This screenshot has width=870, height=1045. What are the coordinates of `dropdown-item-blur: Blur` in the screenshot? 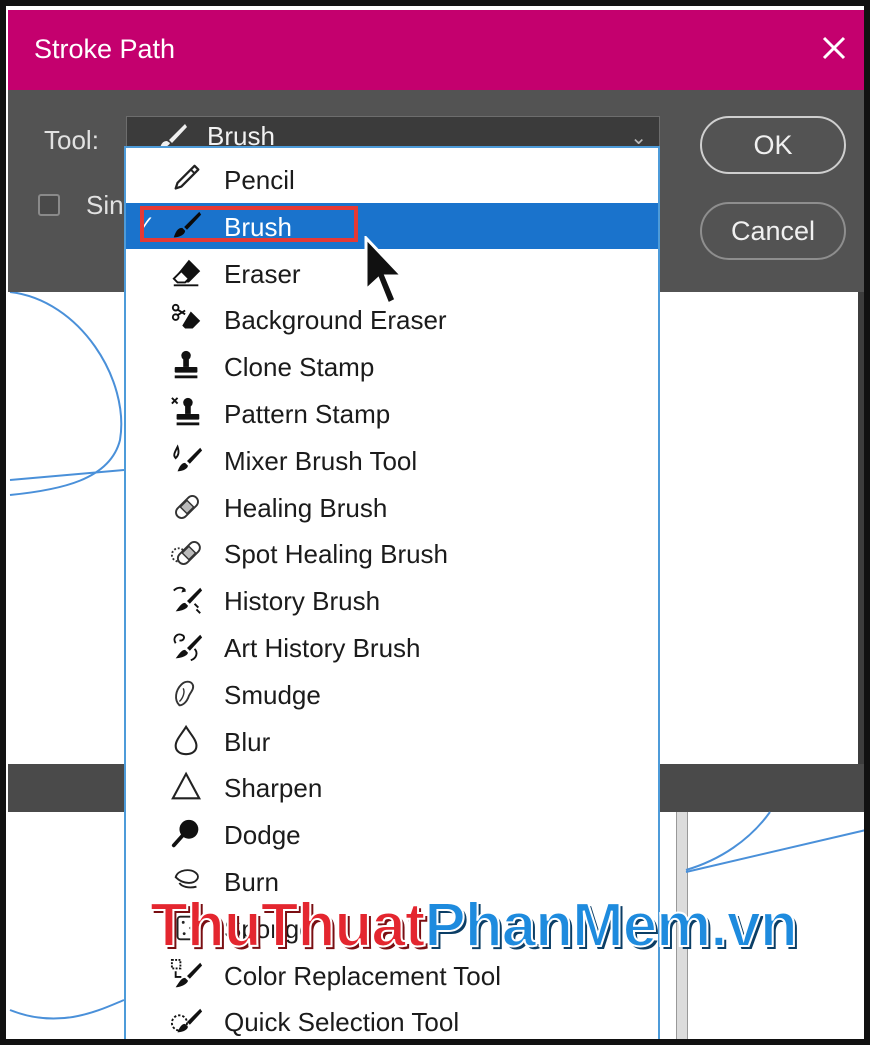 It's located at (392, 741).